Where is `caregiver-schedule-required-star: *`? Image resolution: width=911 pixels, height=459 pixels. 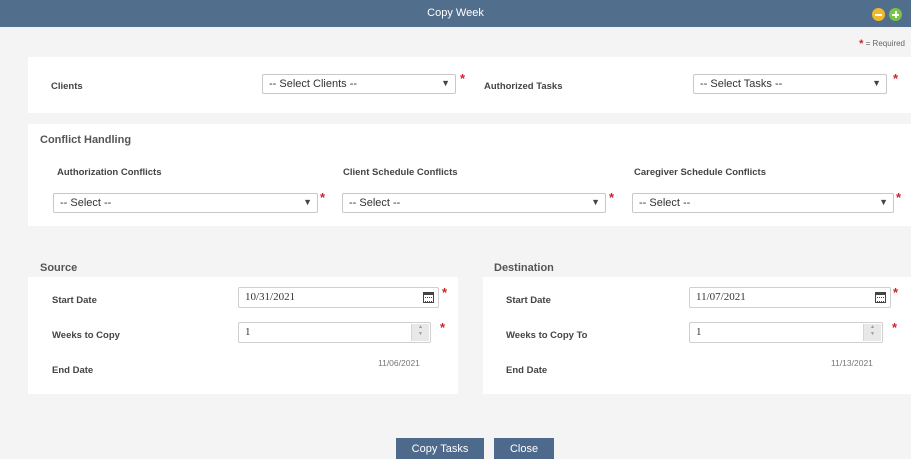 caregiver-schedule-required-star: * is located at coordinates (899, 197).